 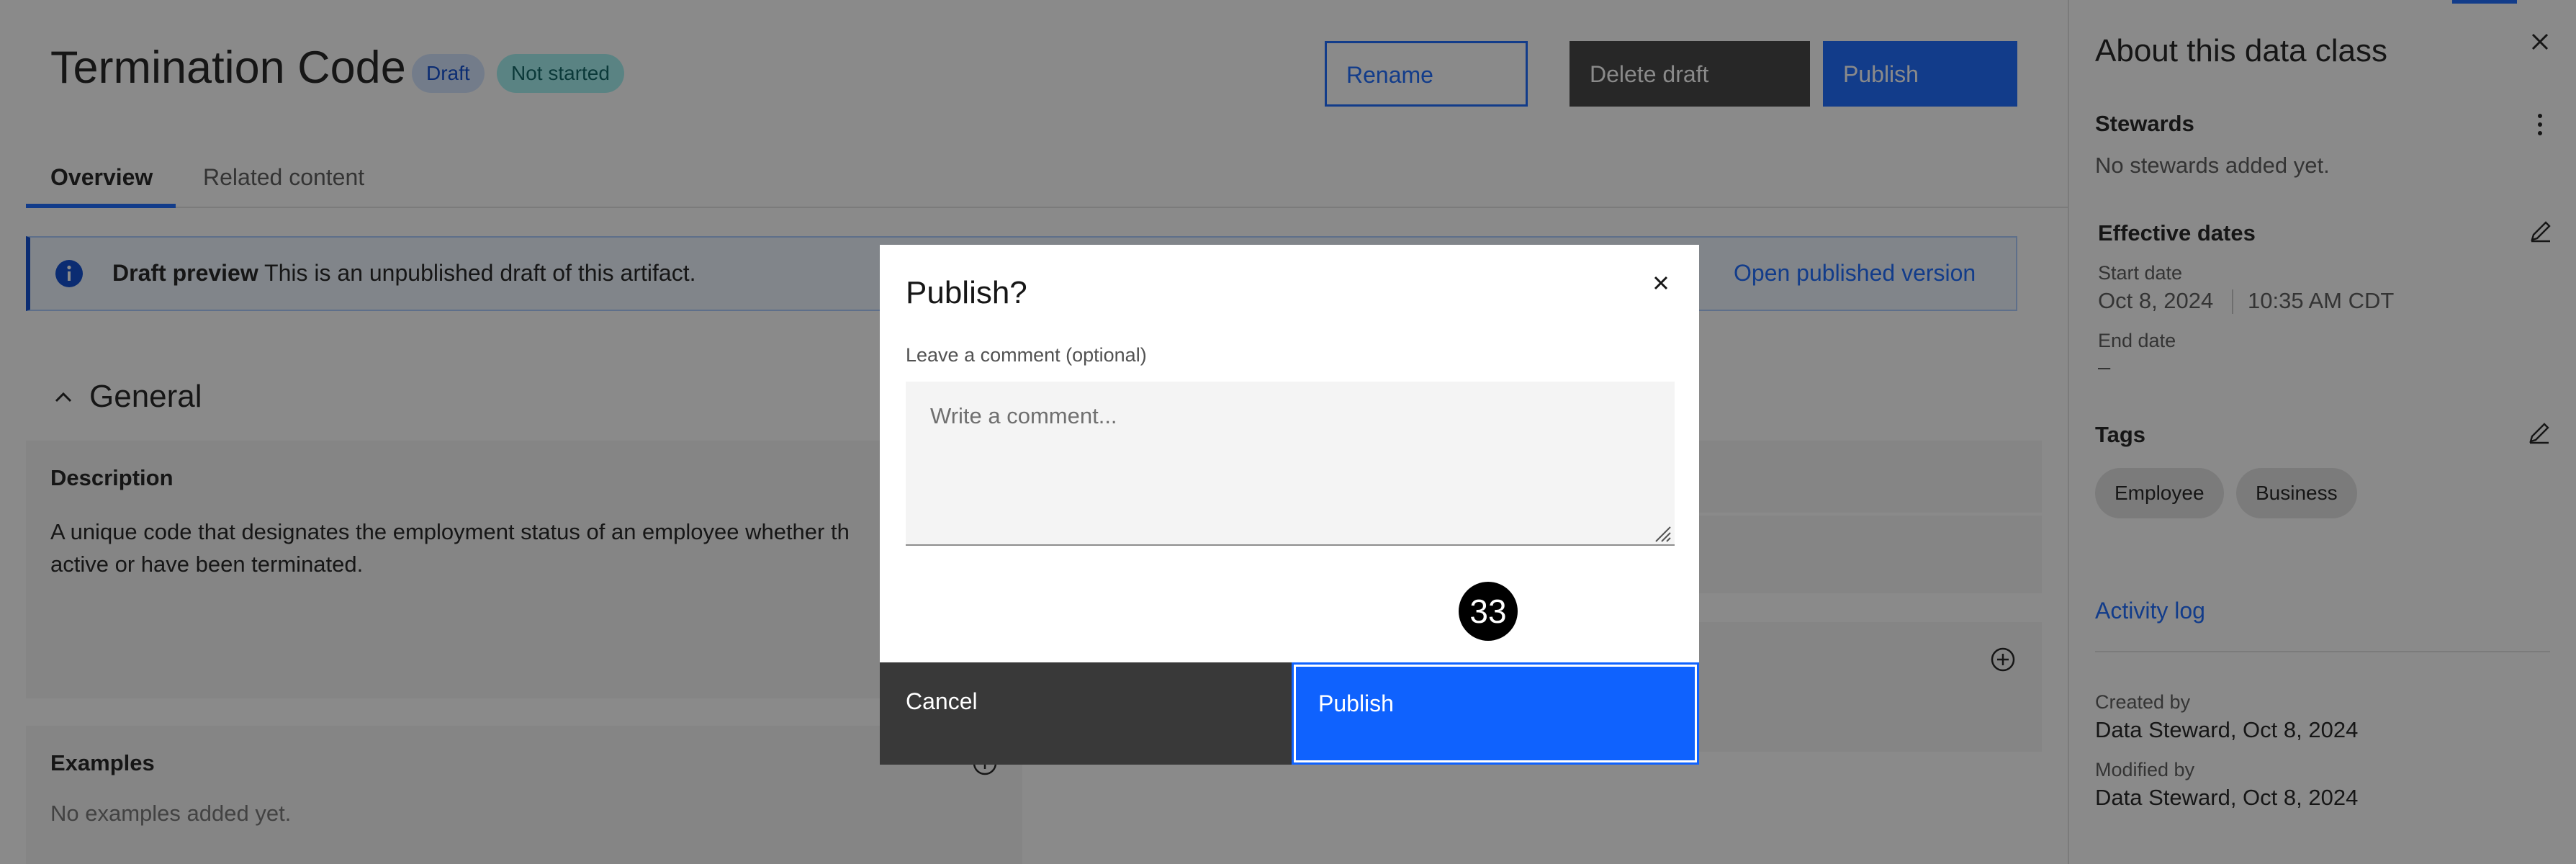 What do you see at coordinates (1290, 464) in the screenshot?
I see `comment-textarea` at bounding box center [1290, 464].